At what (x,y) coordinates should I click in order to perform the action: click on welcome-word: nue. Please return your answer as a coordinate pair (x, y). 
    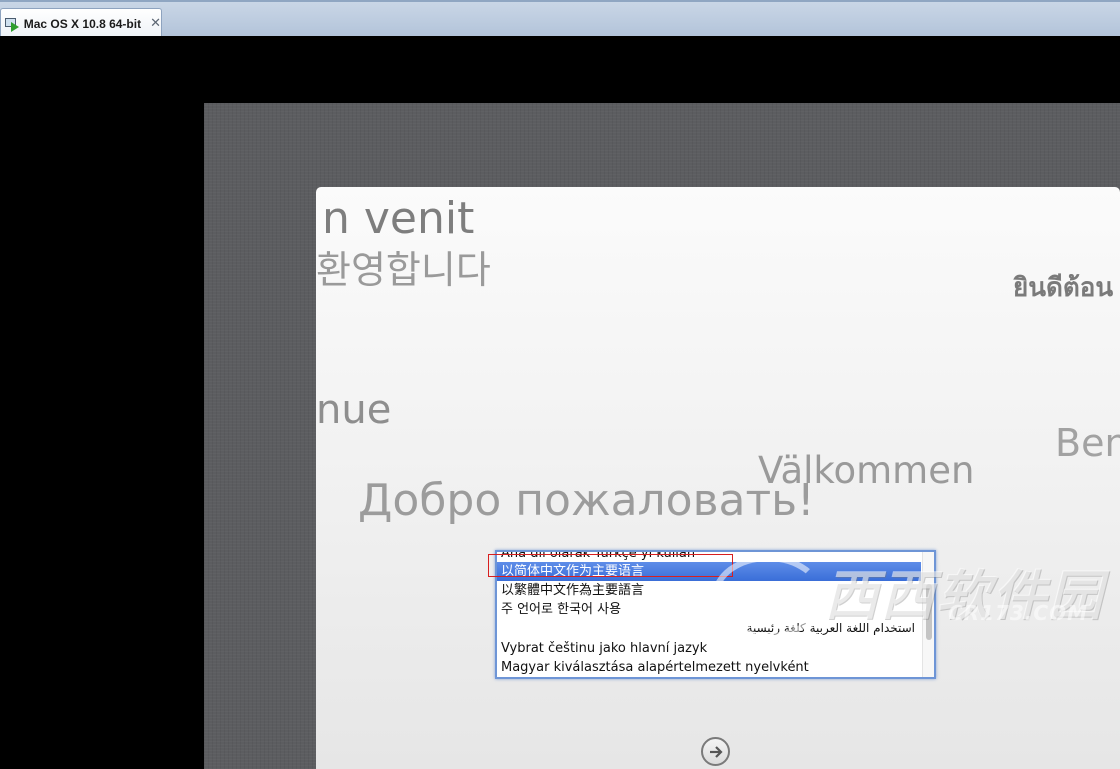
    Looking at the image, I should click on (354, 410).